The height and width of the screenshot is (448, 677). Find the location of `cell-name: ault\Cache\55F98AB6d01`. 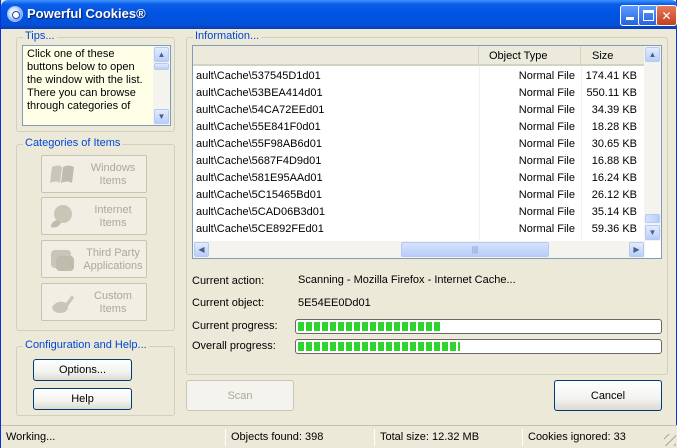

cell-name: ault\Cache\55F98AB6d01 is located at coordinates (259, 144).